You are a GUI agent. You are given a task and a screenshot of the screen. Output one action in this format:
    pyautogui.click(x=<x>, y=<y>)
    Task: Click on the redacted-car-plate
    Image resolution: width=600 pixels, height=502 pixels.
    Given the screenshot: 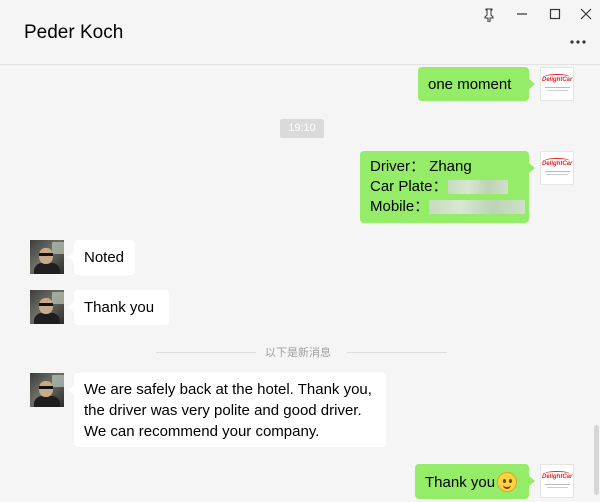 What is the action you would take?
    pyautogui.click(x=477, y=187)
    